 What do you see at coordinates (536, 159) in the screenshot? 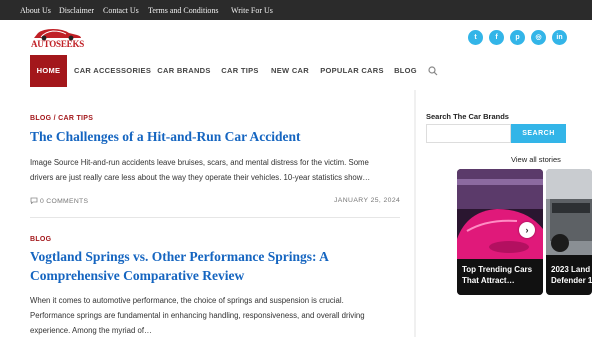
I see `view-all-stories-link: View all stories` at bounding box center [536, 159].